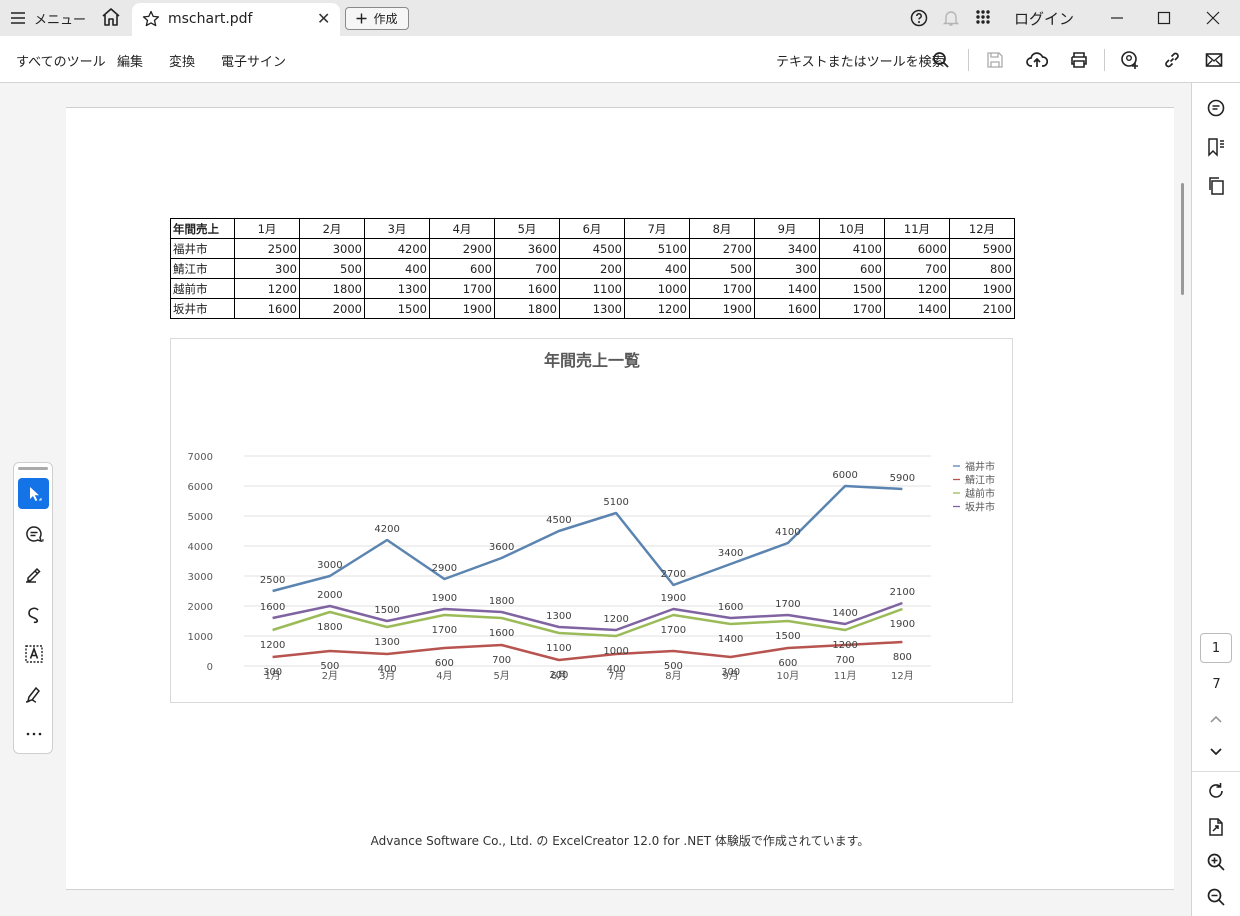  What do you see at coordinates (673, 666) in the screenshot?
I see `data-label: 500` at bounding box center [673, 666].